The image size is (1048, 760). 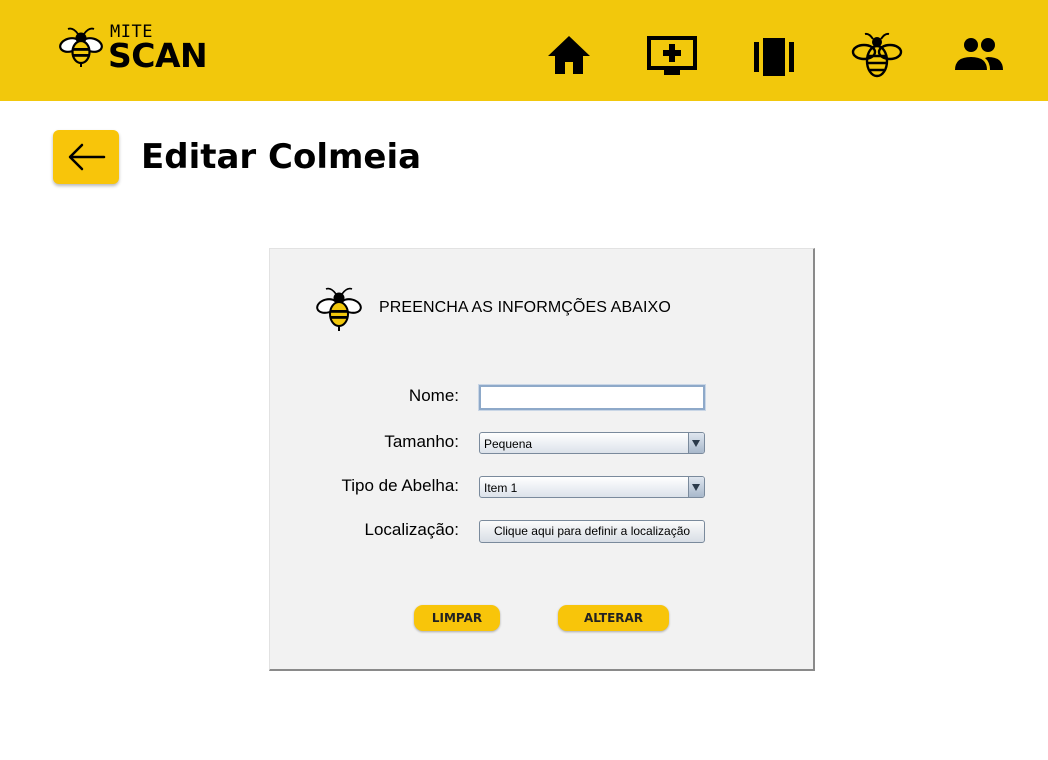 I want to click on nav-hive-frames-button, so click(x=777, y=58).